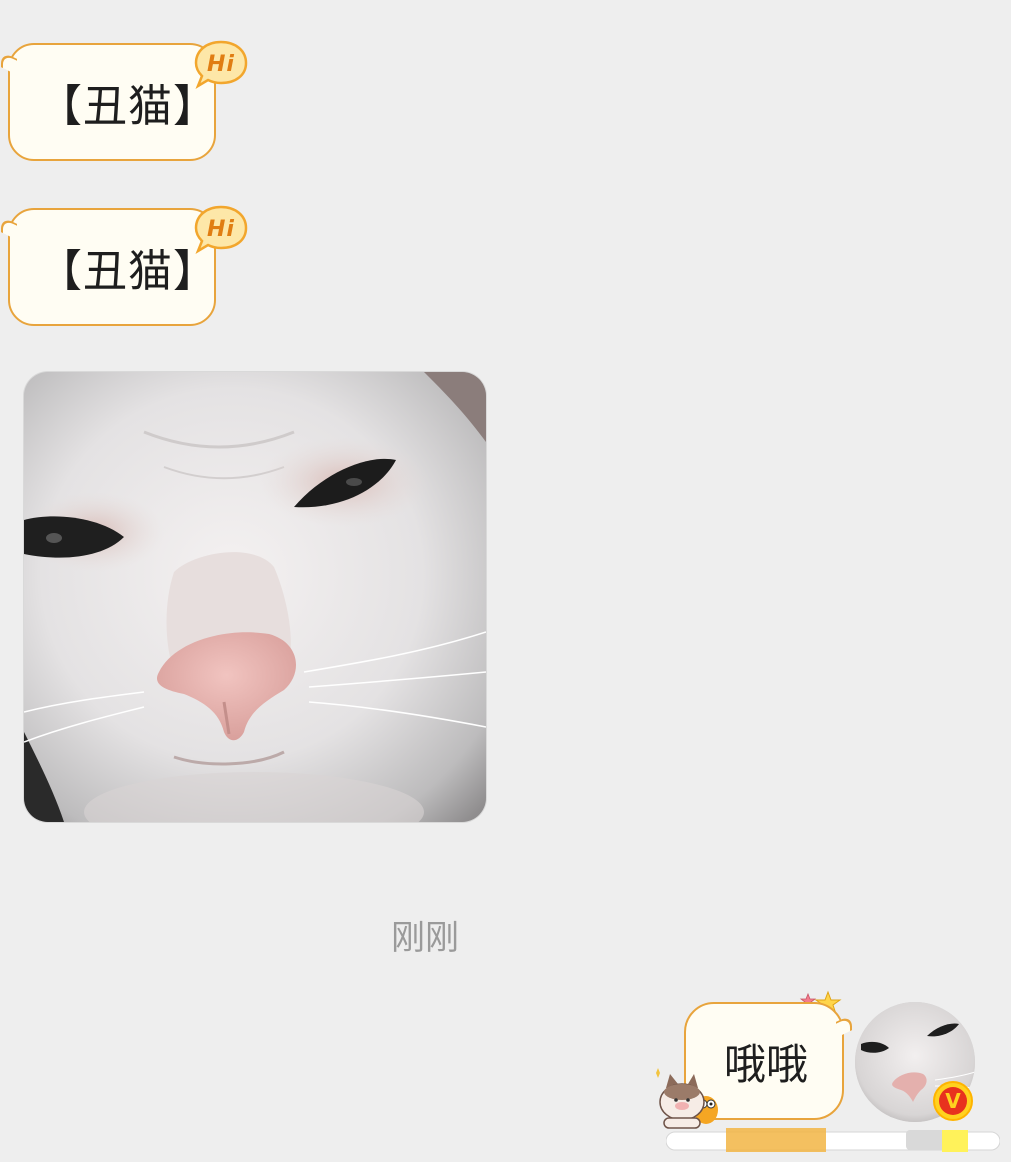 Image resolution: width=1011 pixels, height=1162 pixels. What do you see at coordinates (833, 1140) in the screenshot?
I see `bubble-footer-decoration` at bounding box center [833, 1140].